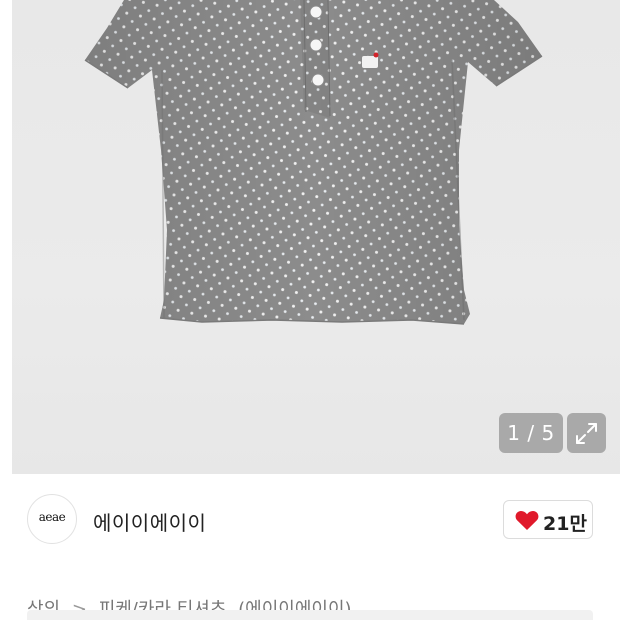  Describe the element at coordinates (310, 519) in the screenshot. I see `brand-row: aeae 에이이에이이 21만` at that location.